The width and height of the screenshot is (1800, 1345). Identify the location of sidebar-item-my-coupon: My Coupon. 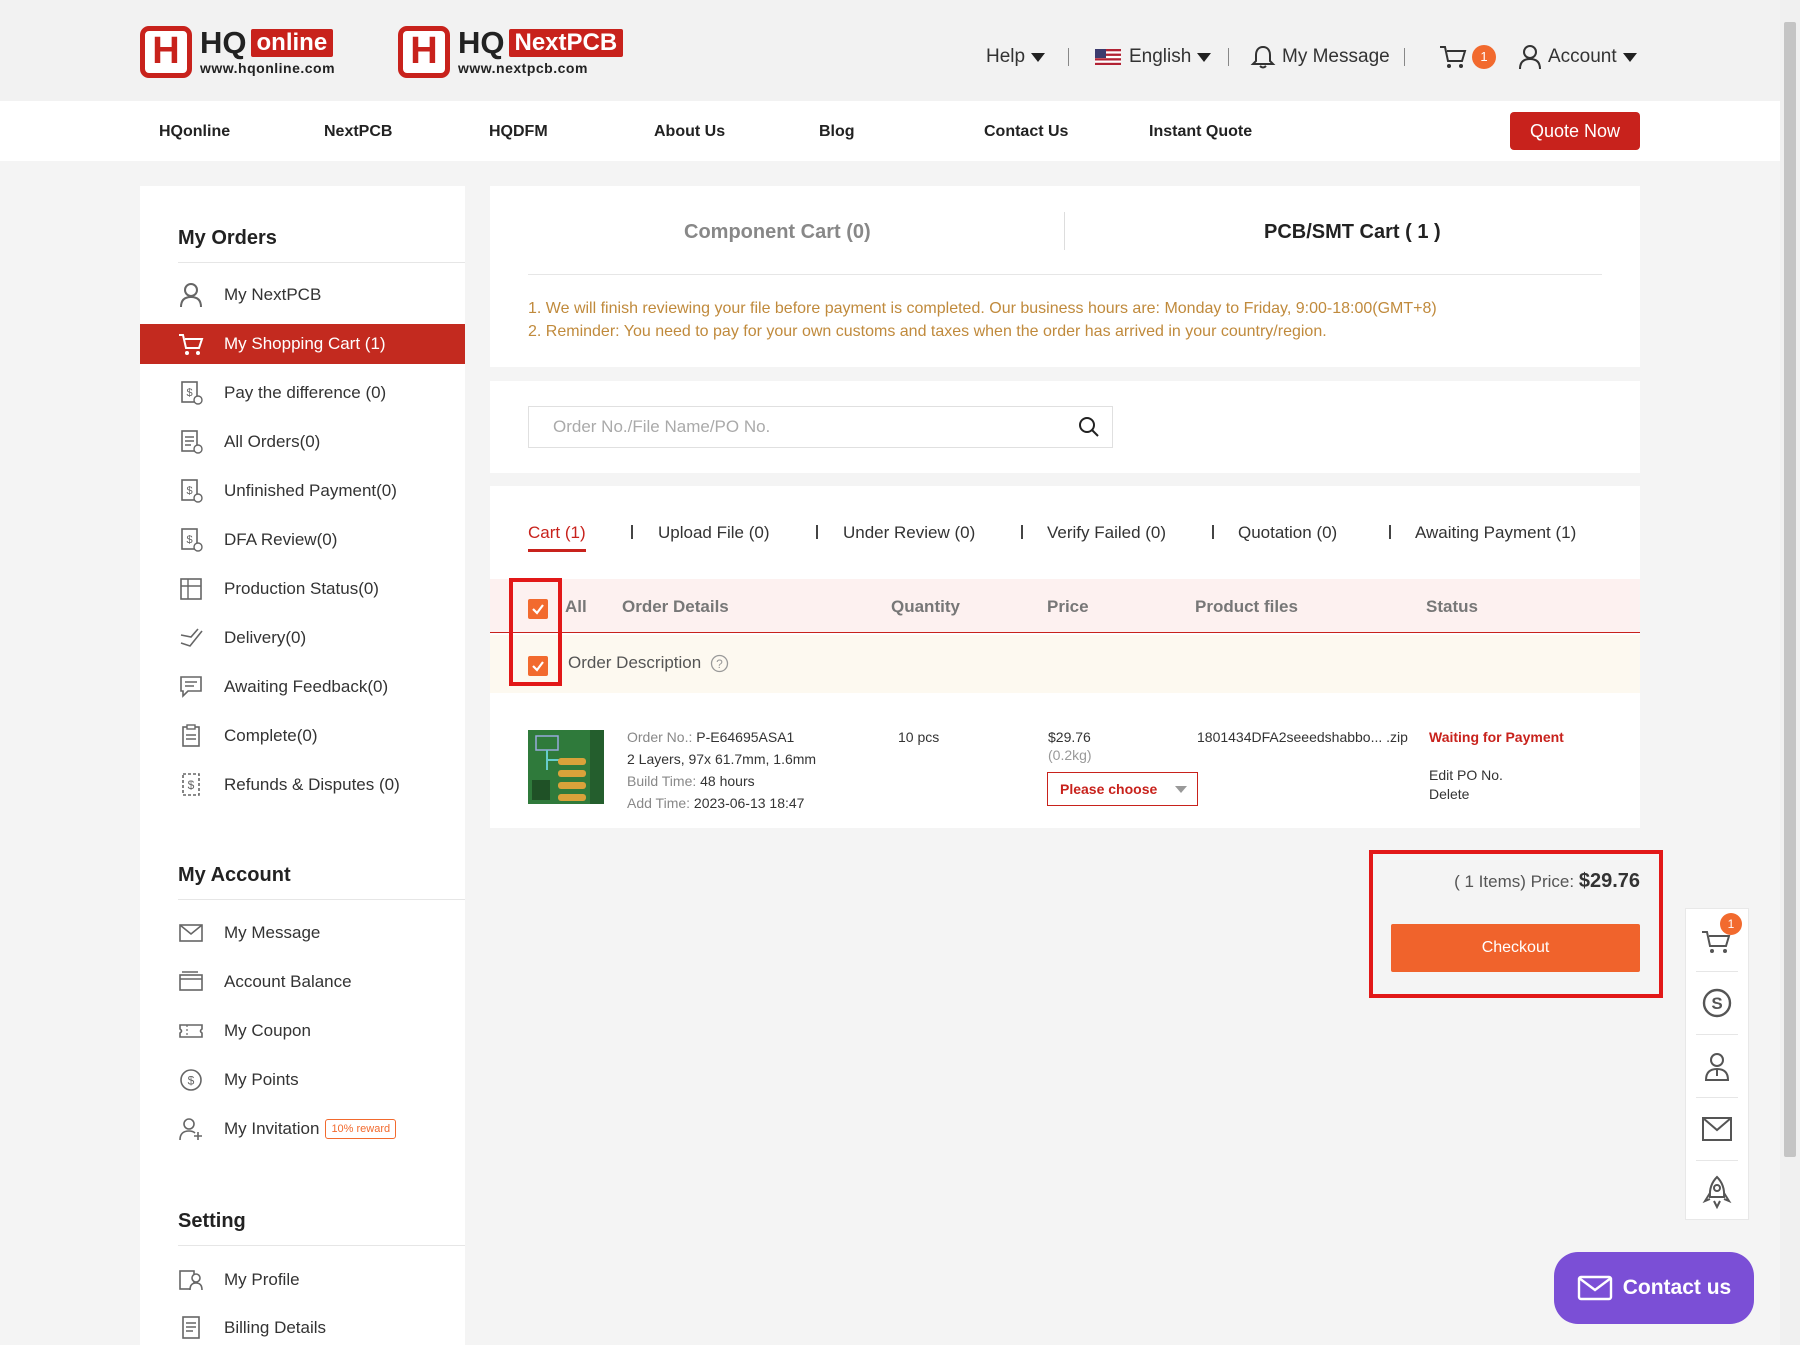
(302, 1031).